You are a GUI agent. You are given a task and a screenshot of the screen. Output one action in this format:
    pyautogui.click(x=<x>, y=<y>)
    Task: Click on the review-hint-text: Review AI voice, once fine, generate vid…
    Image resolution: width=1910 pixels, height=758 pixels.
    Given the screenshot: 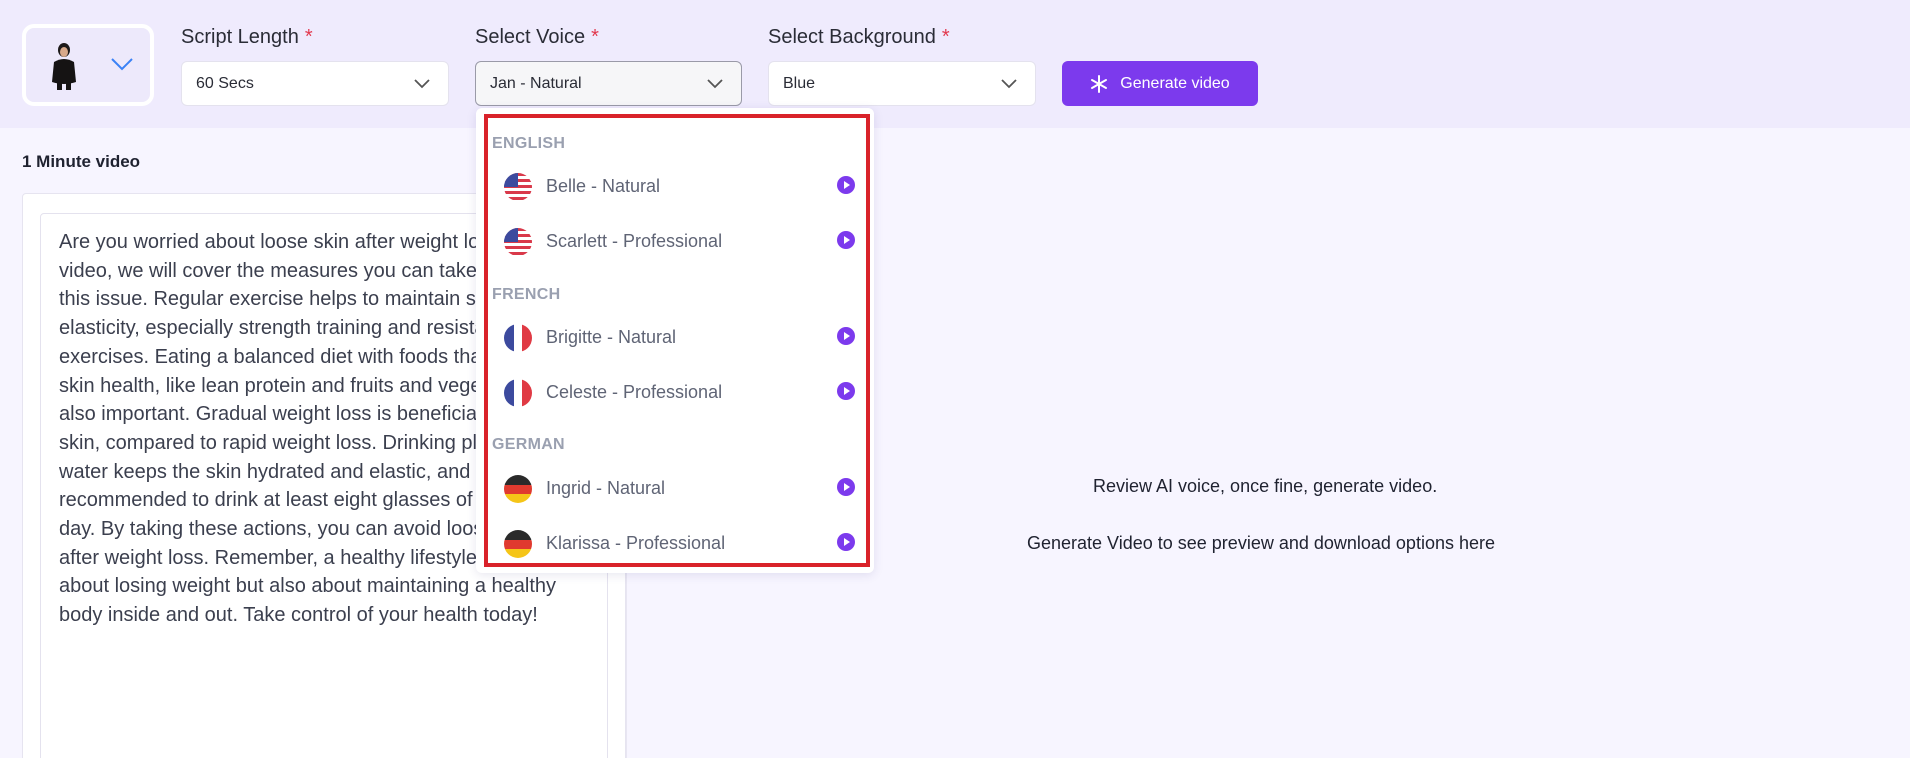 What is the action you would take?
    pyautogui.click(x=1265, y=486)
    